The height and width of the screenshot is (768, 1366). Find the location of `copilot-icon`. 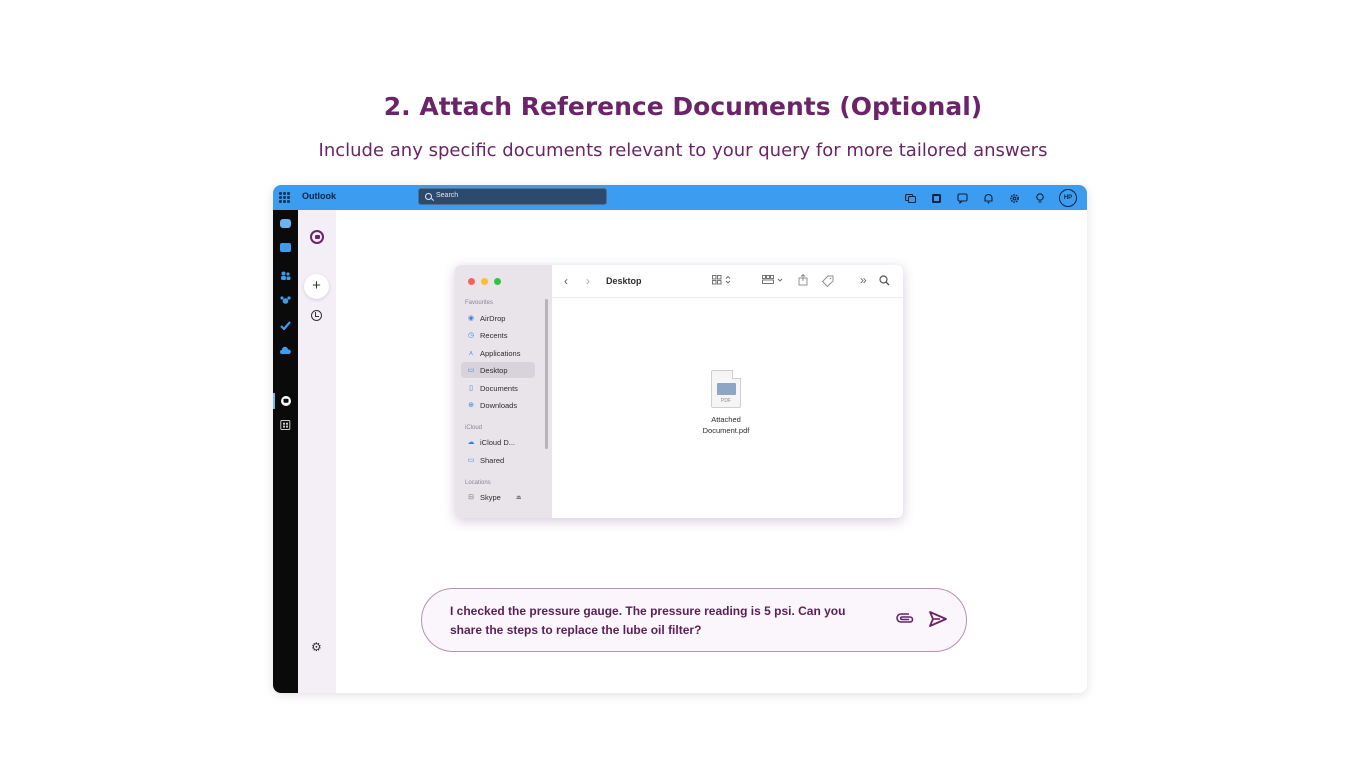

copilot-icon is located at coordinates (286, 400).